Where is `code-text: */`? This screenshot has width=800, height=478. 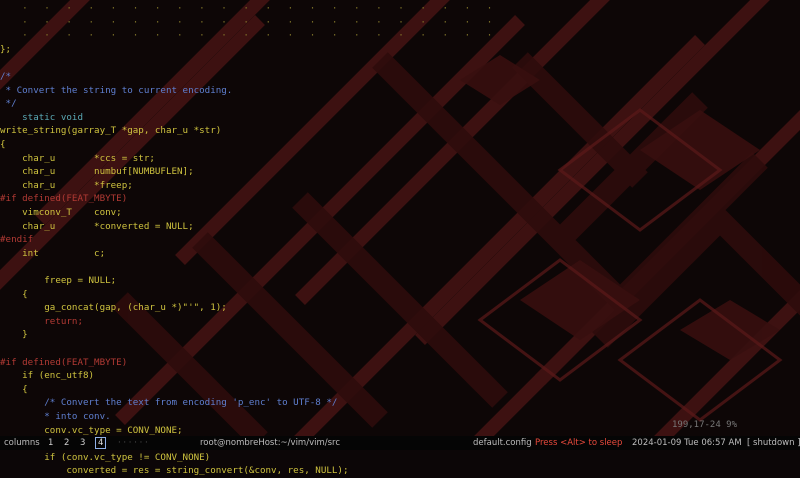 code-text: */ is located at coordinates (8, 104).